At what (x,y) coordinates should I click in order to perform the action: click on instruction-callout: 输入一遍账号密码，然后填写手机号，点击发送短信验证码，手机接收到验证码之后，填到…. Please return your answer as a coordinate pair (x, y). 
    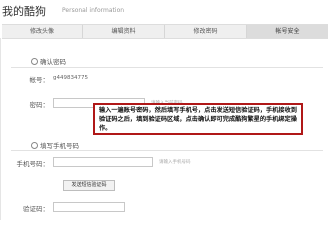
    Looking at the image, I should click on (198, 119).